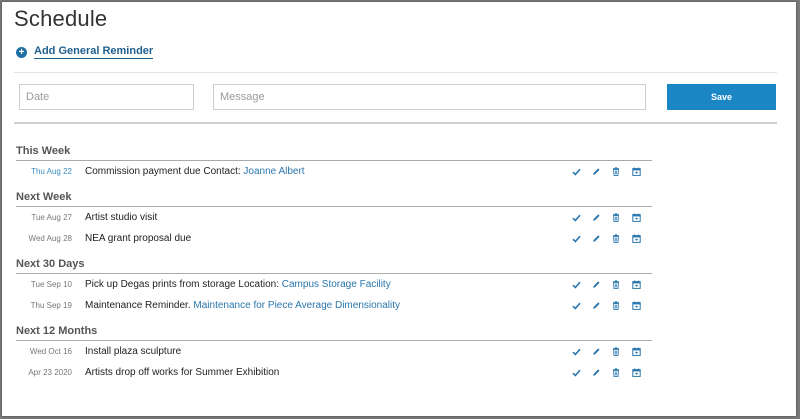 This screenshot has height=419, width=800. Describe the element at coordinates (50, 351) in the screenshot. I see `row-date: Wed Oct 16` at that location.